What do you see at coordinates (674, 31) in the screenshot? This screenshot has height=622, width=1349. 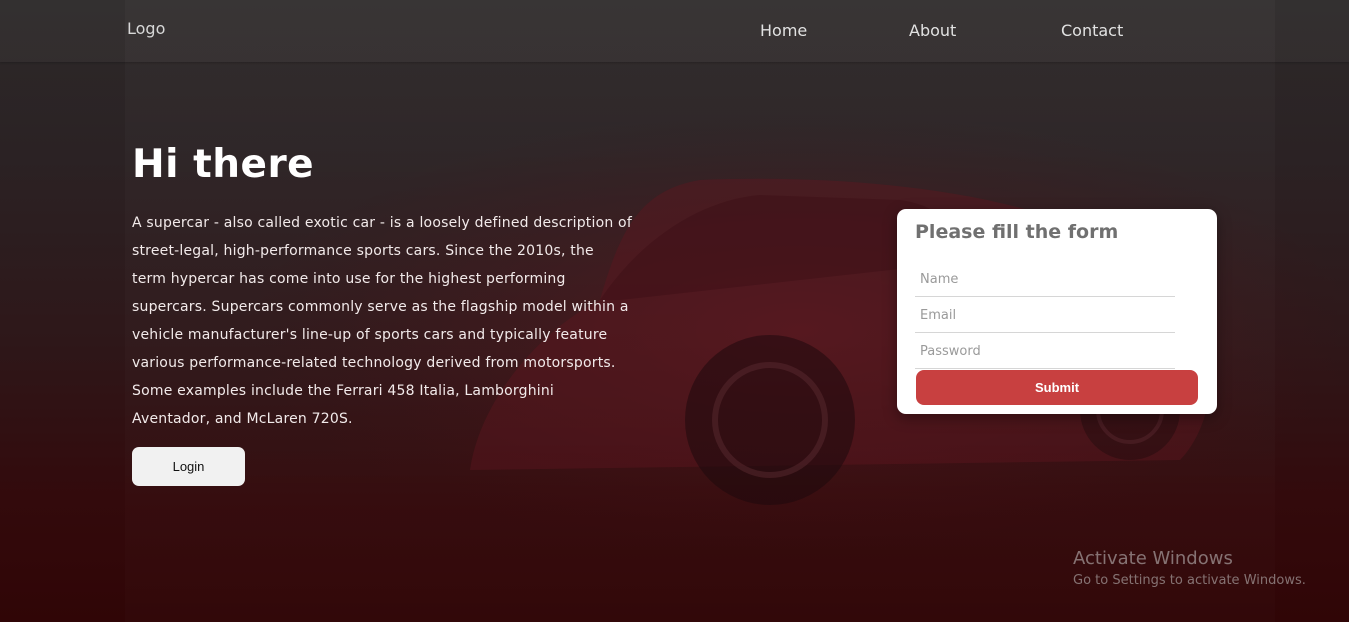 I see `navbar: Logo Home About Contact` at bounding box center [674, 31].